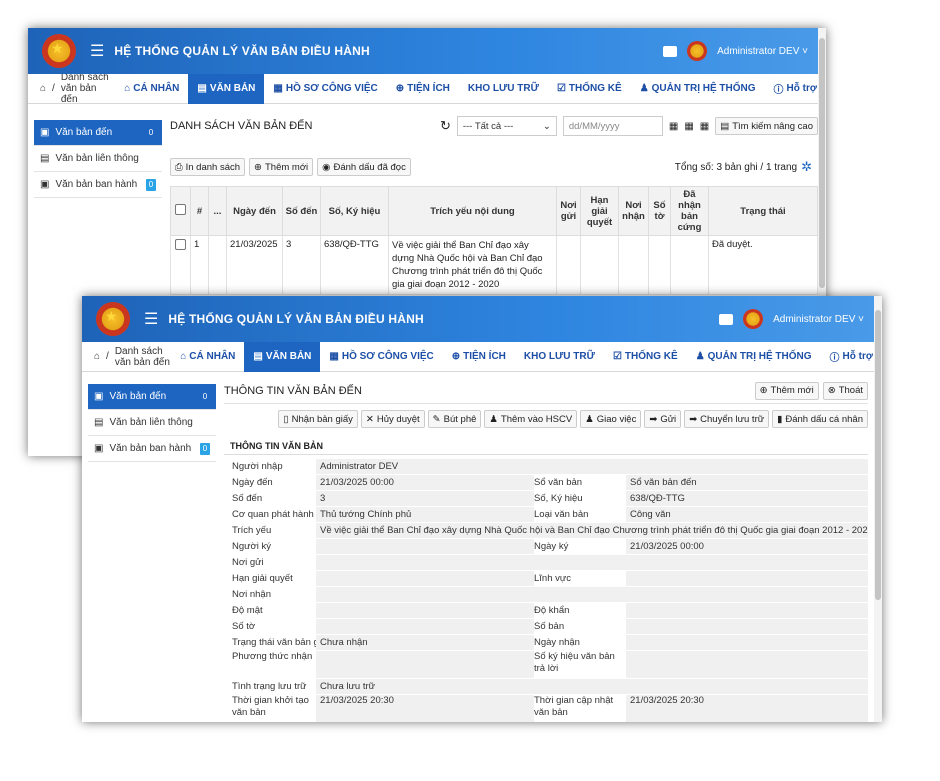 The width and height of the screenshot is (940, 781). I want to click on assign-task-button: ♟ Giao việc, so click(611, 419).